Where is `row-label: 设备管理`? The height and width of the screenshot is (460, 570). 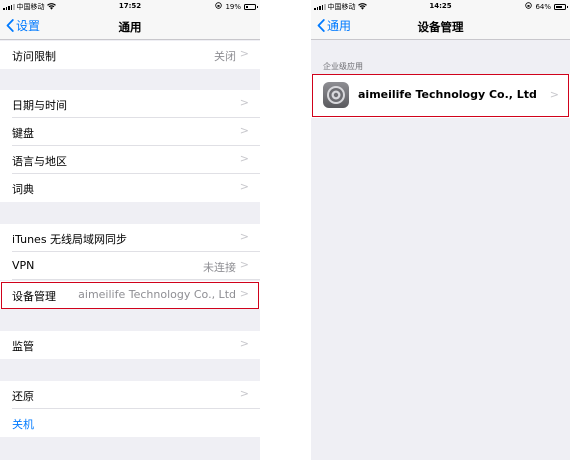
row-label: 设备管理 is located at coordinates (34, 296).